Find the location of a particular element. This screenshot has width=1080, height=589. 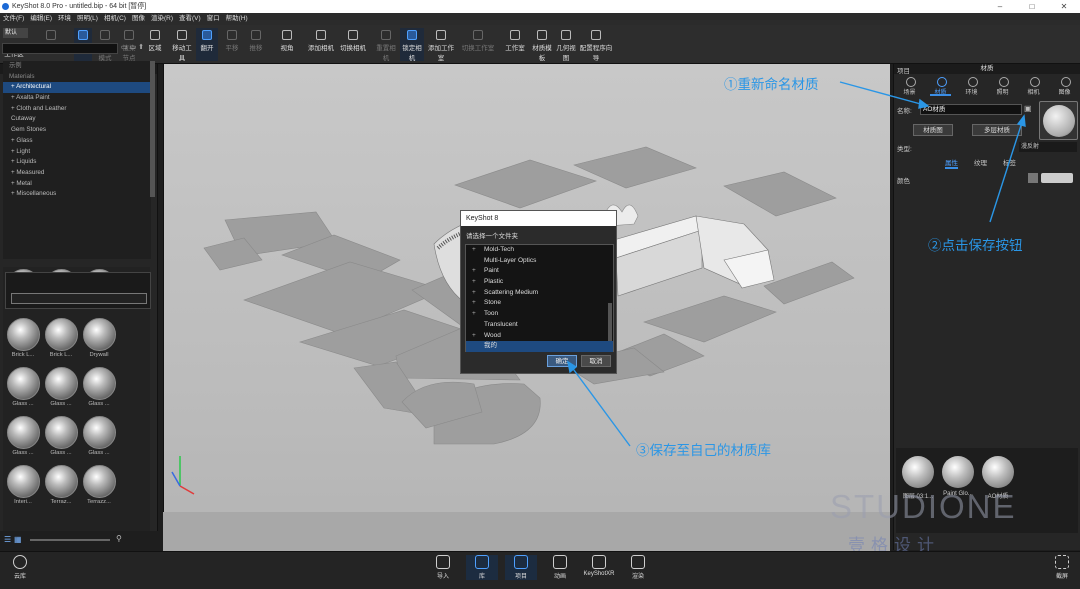

annotation-3: ③保存至自己的材质库 is located at coordinates (703, 450).